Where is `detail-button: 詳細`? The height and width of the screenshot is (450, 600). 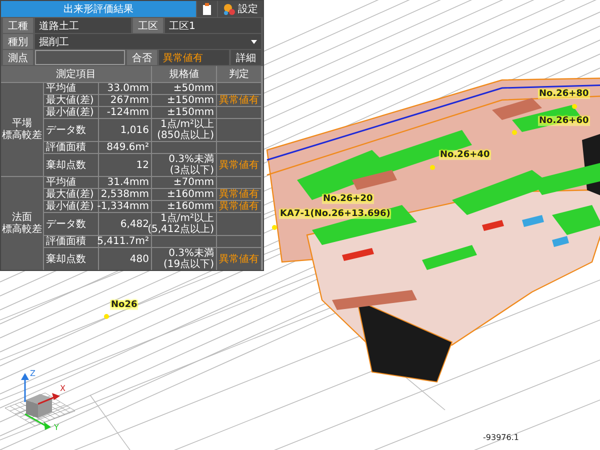
detail-button: 詳細 is located at coordinates (246, 57).